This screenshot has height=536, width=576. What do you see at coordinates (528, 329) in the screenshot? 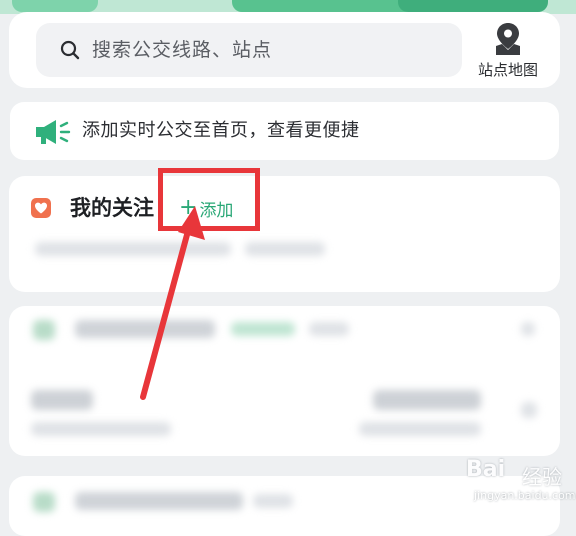
I see `blurred-chevron` at bounding box center [528, 329].